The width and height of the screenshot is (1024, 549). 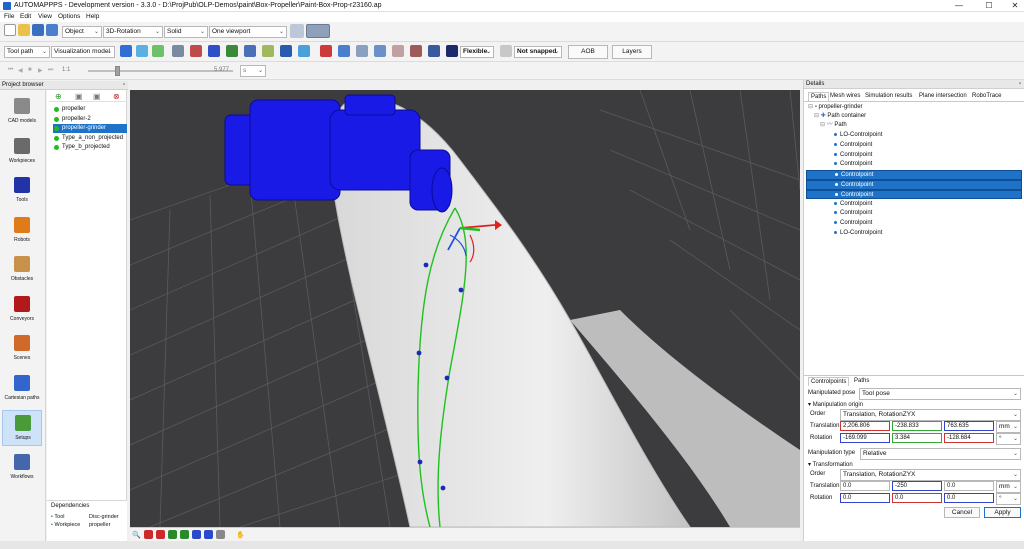 What do you see at coordinates (83, 52) in the screenshot?
I see `visualization-combo: Visualization model ⌄` at bounding box center [83, 52].